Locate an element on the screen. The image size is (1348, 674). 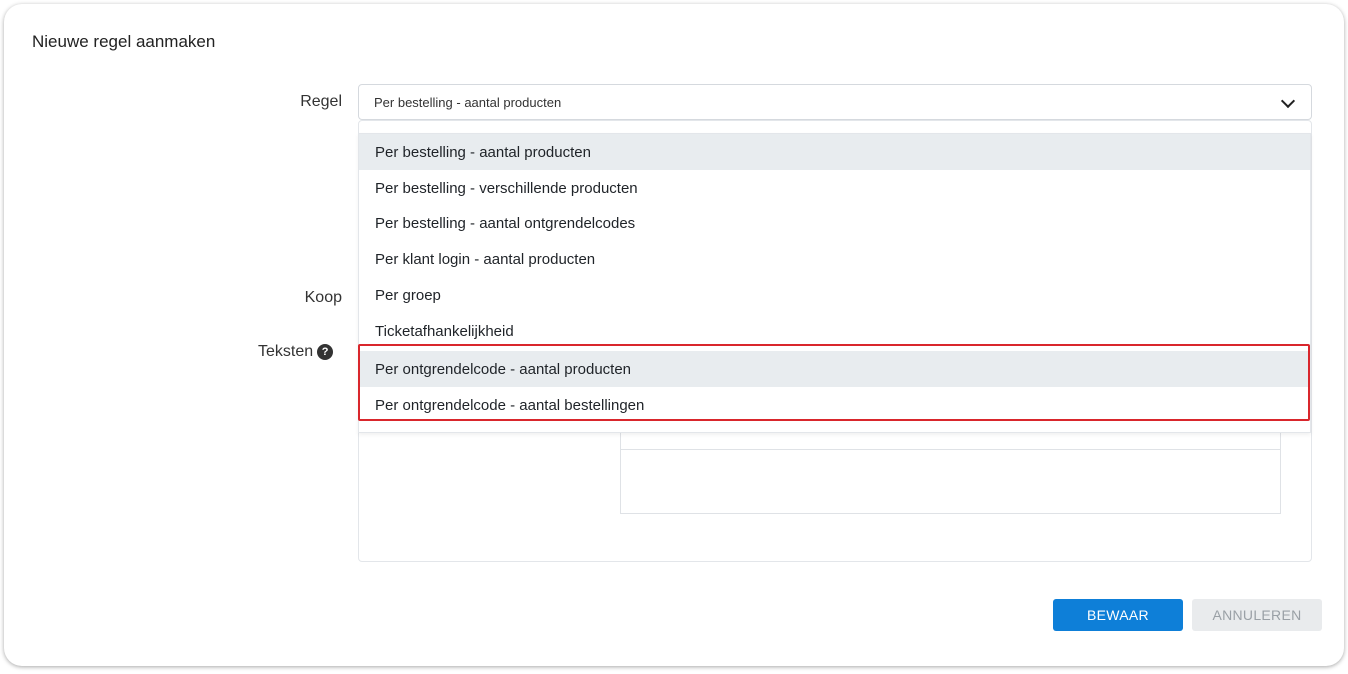
help-icon: ? is located at coordinates (325, 352).